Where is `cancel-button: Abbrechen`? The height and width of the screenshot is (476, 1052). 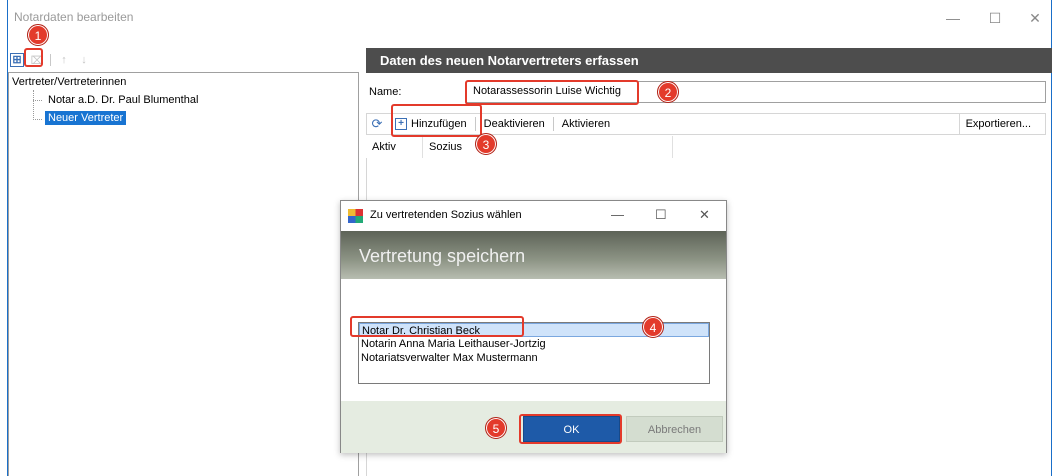 cancel-button: Abbrechen is located at coordinates (674, 429).